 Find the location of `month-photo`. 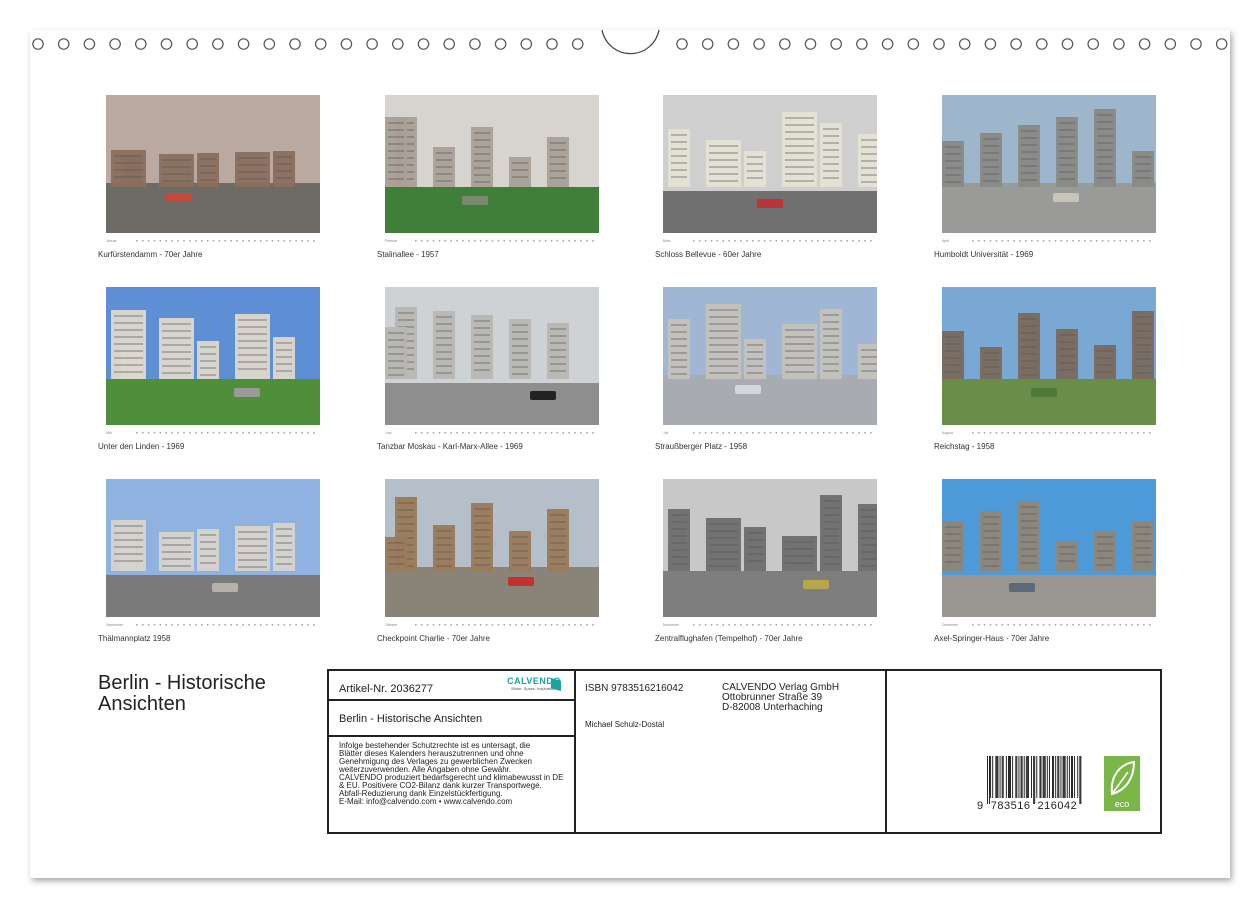

month-photo is located at coordinates (213, 164).